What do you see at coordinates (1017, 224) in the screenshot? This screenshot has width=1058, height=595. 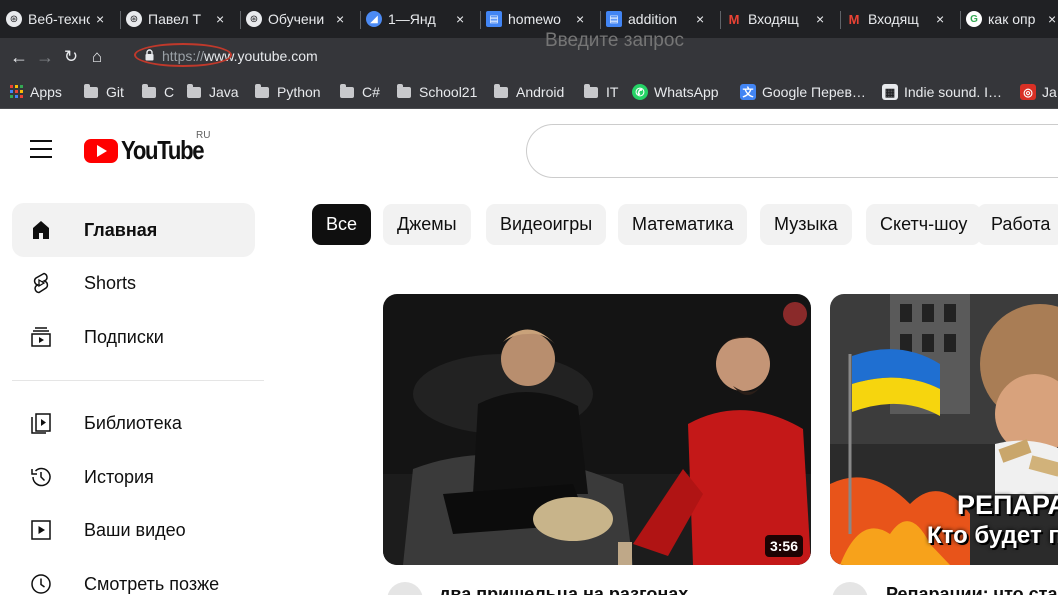 I see `chip-work: Работа` at bounding box center [1017, 224].